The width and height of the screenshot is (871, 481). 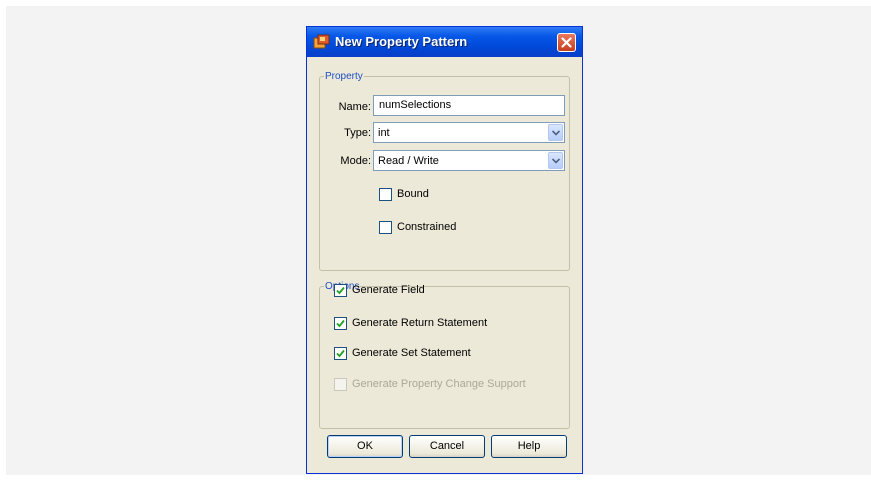 I want to click on property-group-legend: Property, so click(x=344, y=76).